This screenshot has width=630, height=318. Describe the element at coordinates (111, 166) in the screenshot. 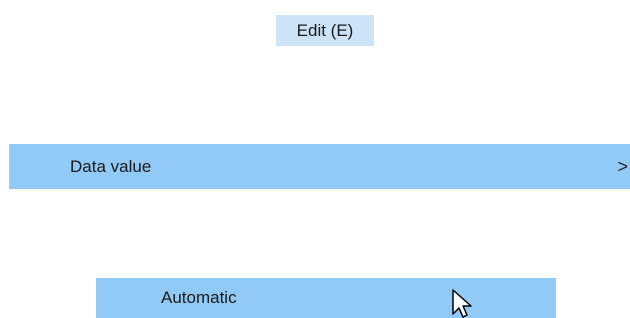

I see `data-value-label: Data value` at that location.